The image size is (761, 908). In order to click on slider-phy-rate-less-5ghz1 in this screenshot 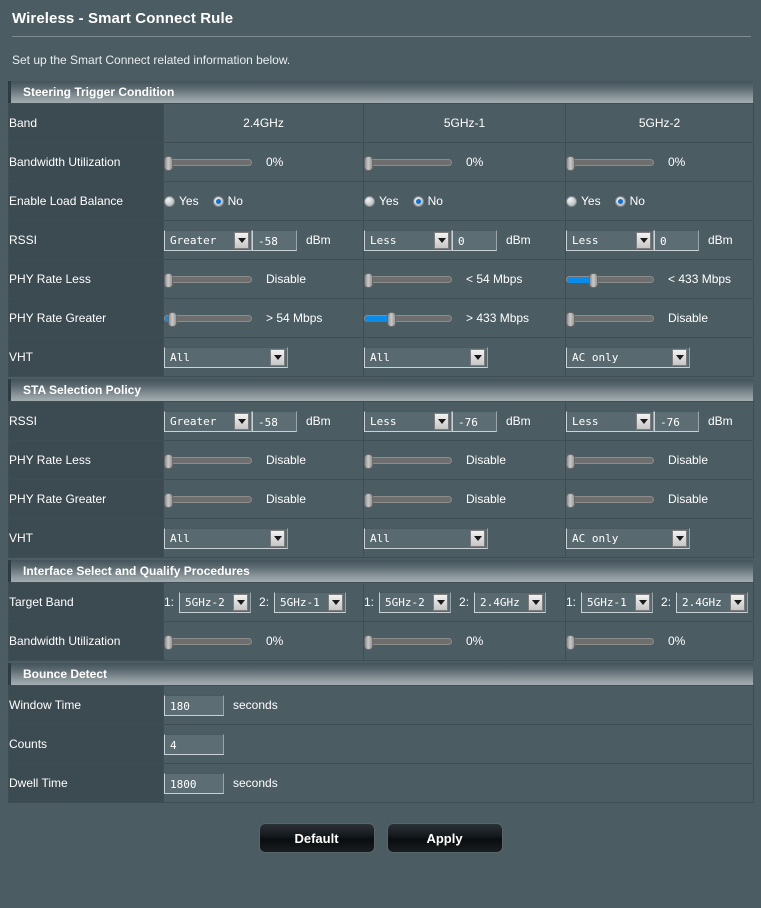, I will do `click(408, 280)`.